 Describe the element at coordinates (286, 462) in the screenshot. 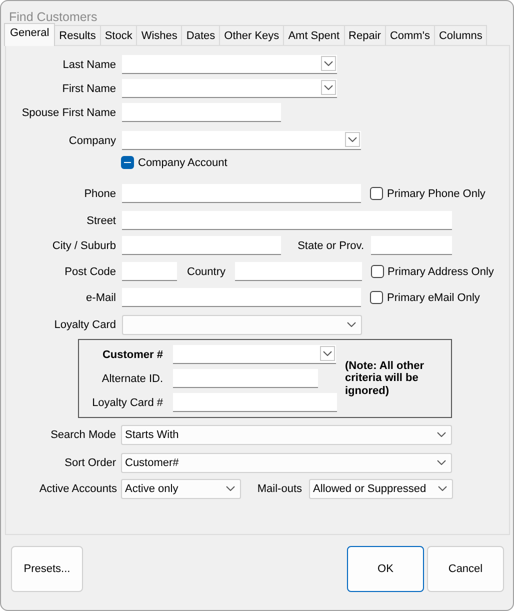

I see `dropdown: Customer#` at that location.